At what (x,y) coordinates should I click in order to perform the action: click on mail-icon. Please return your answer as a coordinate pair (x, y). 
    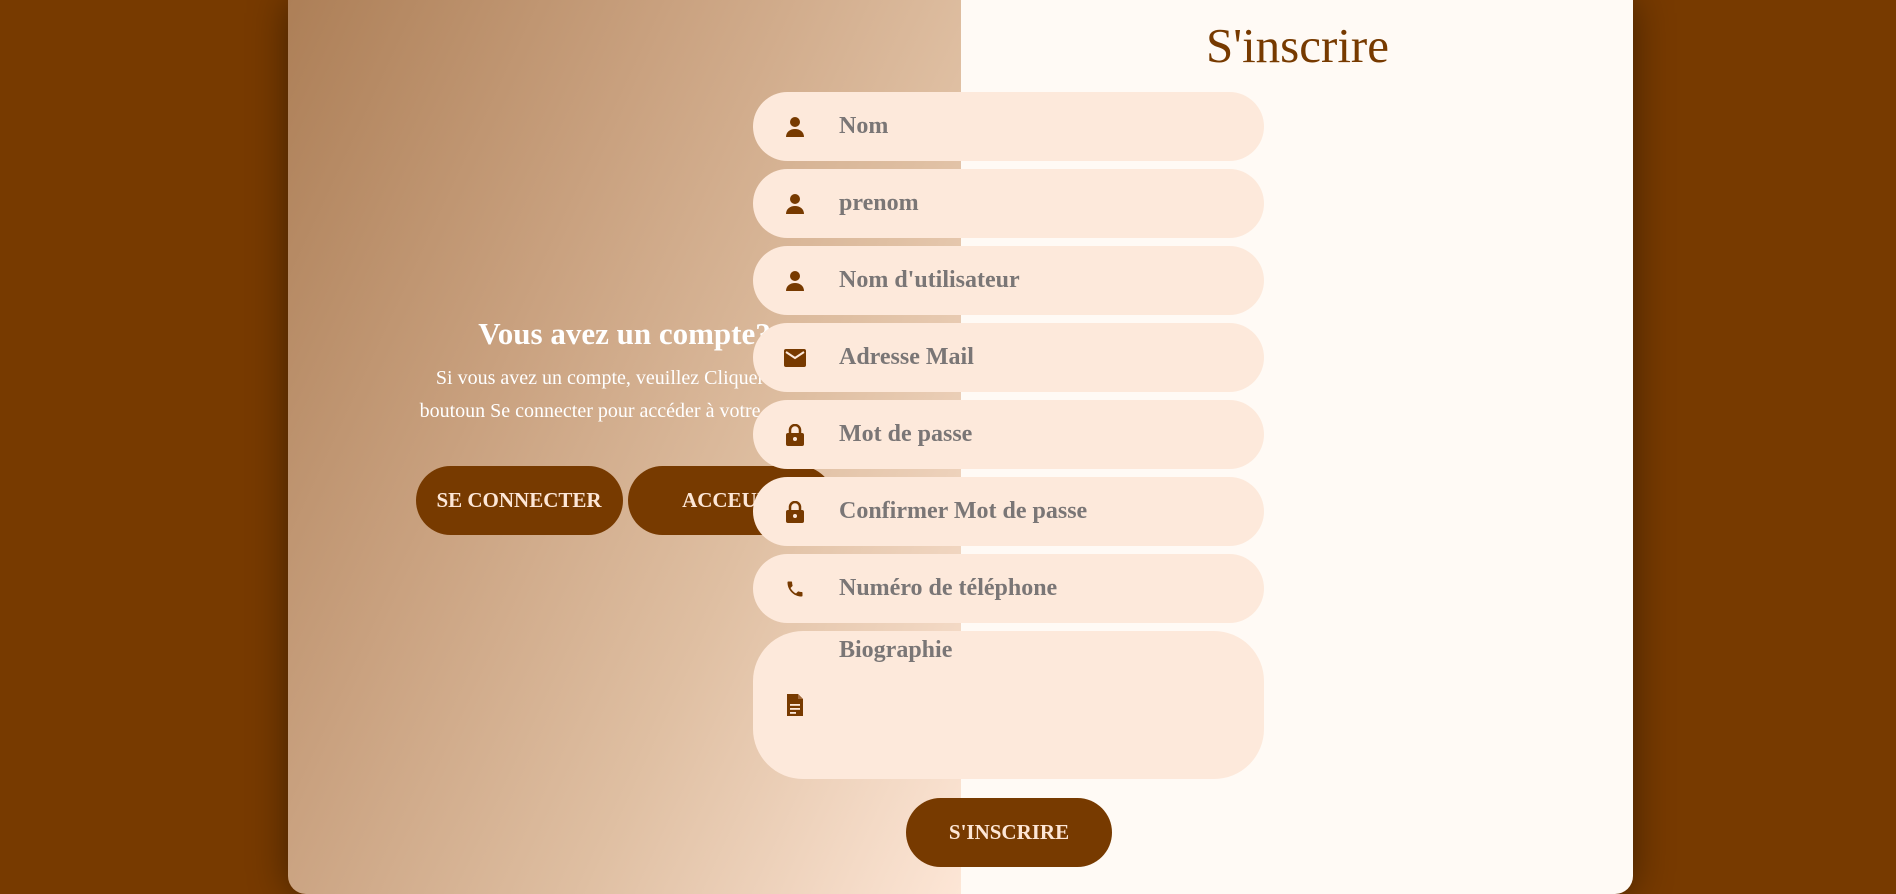
    Looking at the image, I should click on (795, 358).